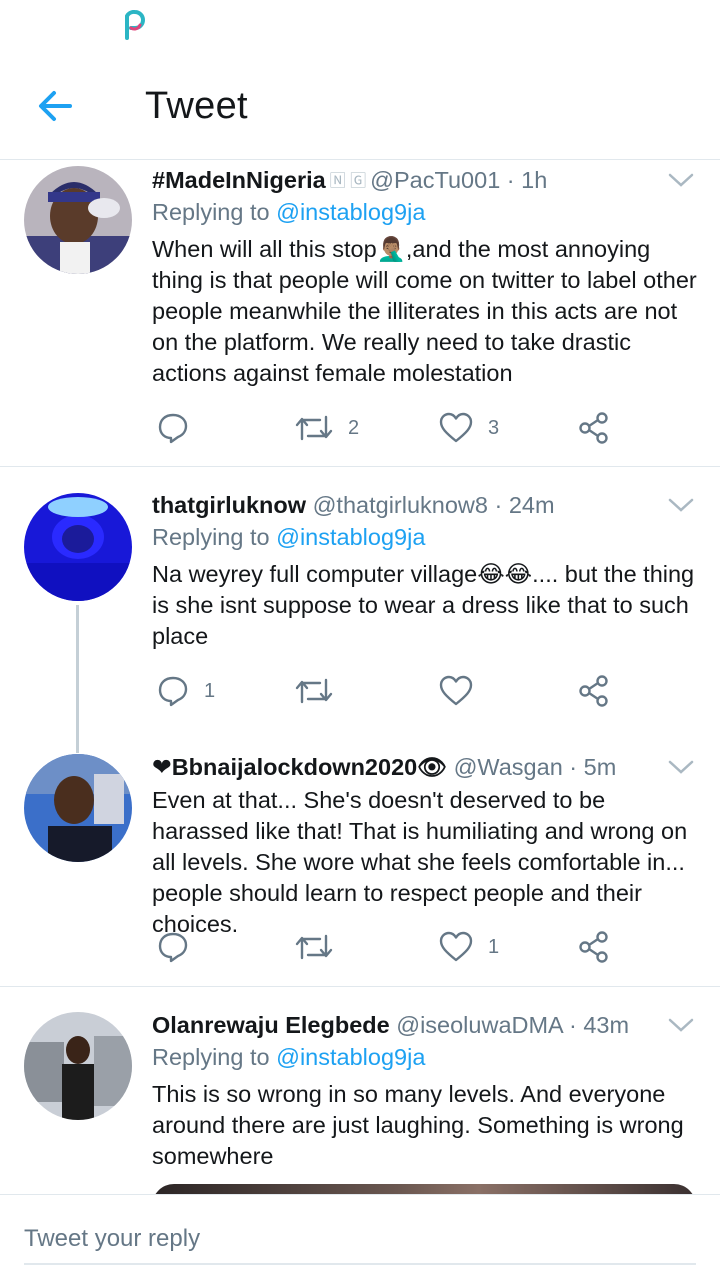 The image size is (720, 1280). I want to click on retweet-button: 2, so click(326, 428).